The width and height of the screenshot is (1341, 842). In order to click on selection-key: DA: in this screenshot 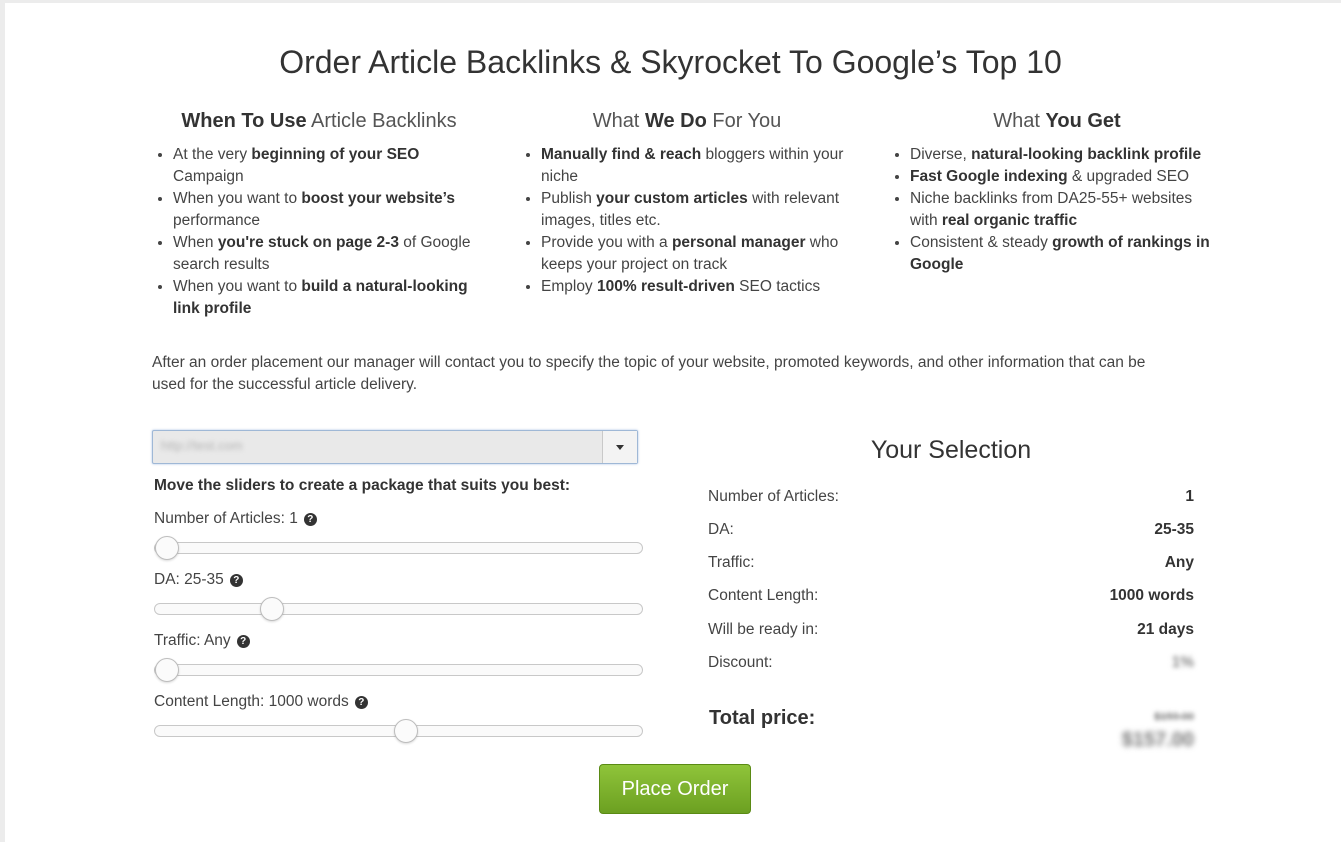, I will do `click(721, 529)`.